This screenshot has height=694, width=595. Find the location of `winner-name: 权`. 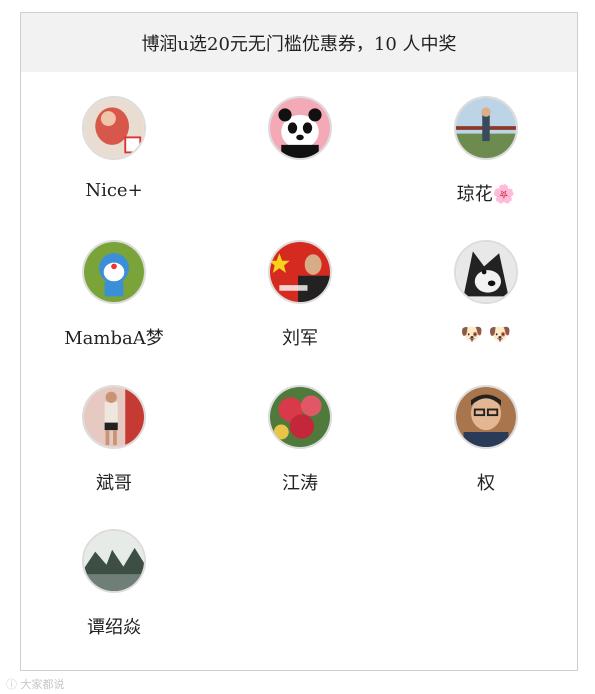

winner-name: 权 is located at coordinates (486, 483).